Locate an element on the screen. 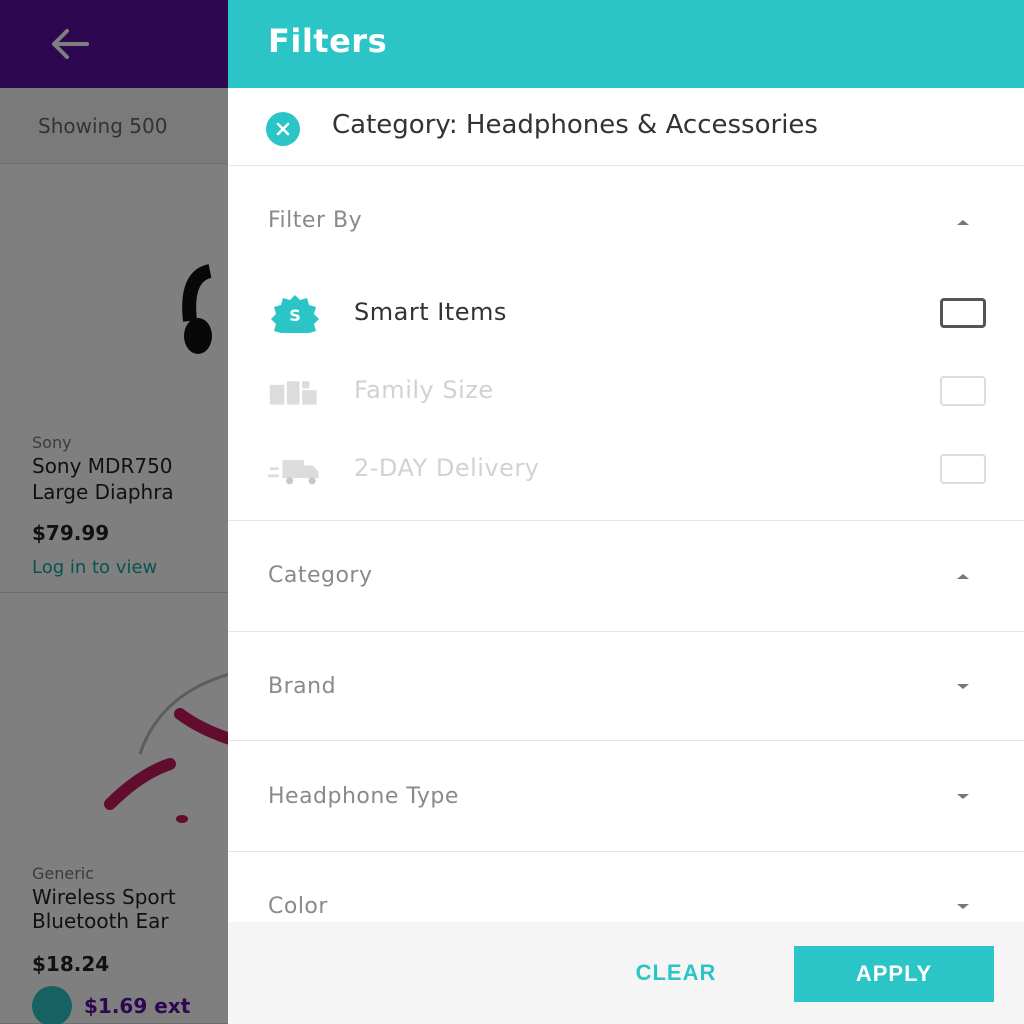  smart-items-checkbox is located at coordinates (963, 313).